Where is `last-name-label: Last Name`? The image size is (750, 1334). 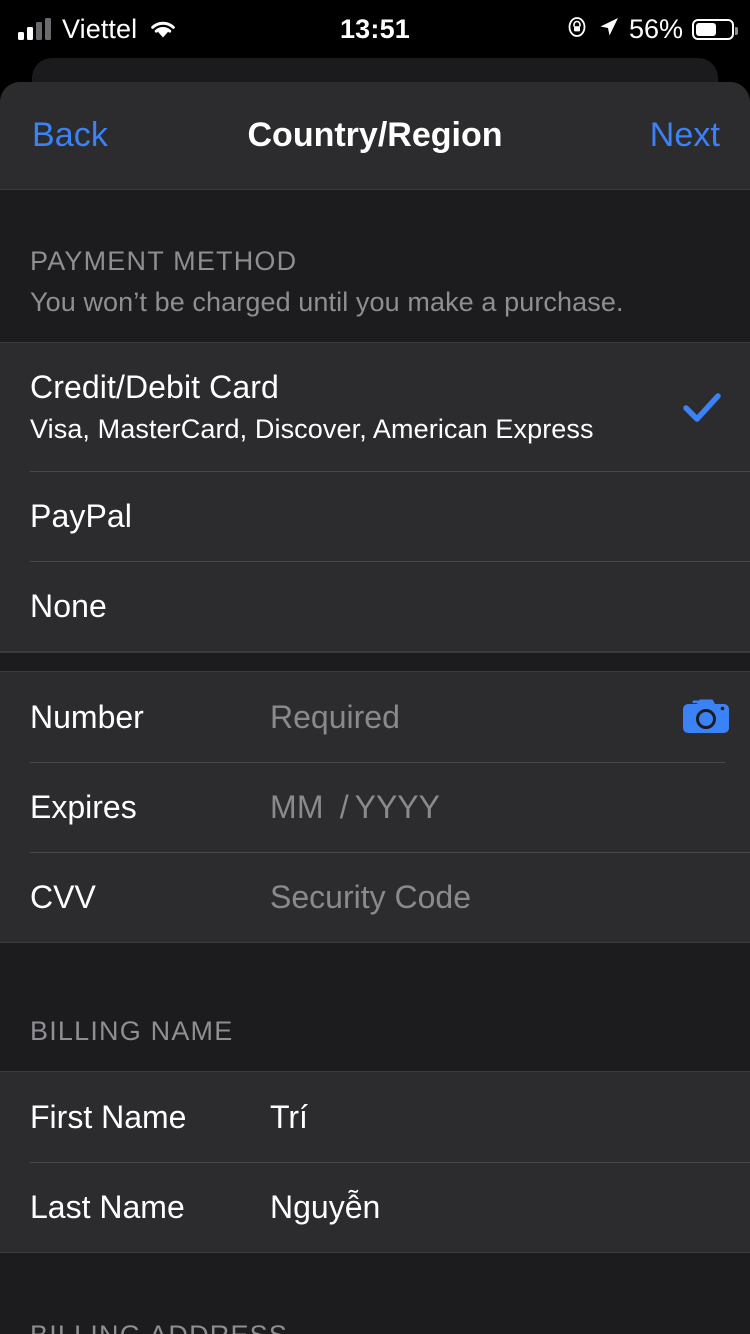 last-name-label: Last Name is located at coordinates (107, 1206).